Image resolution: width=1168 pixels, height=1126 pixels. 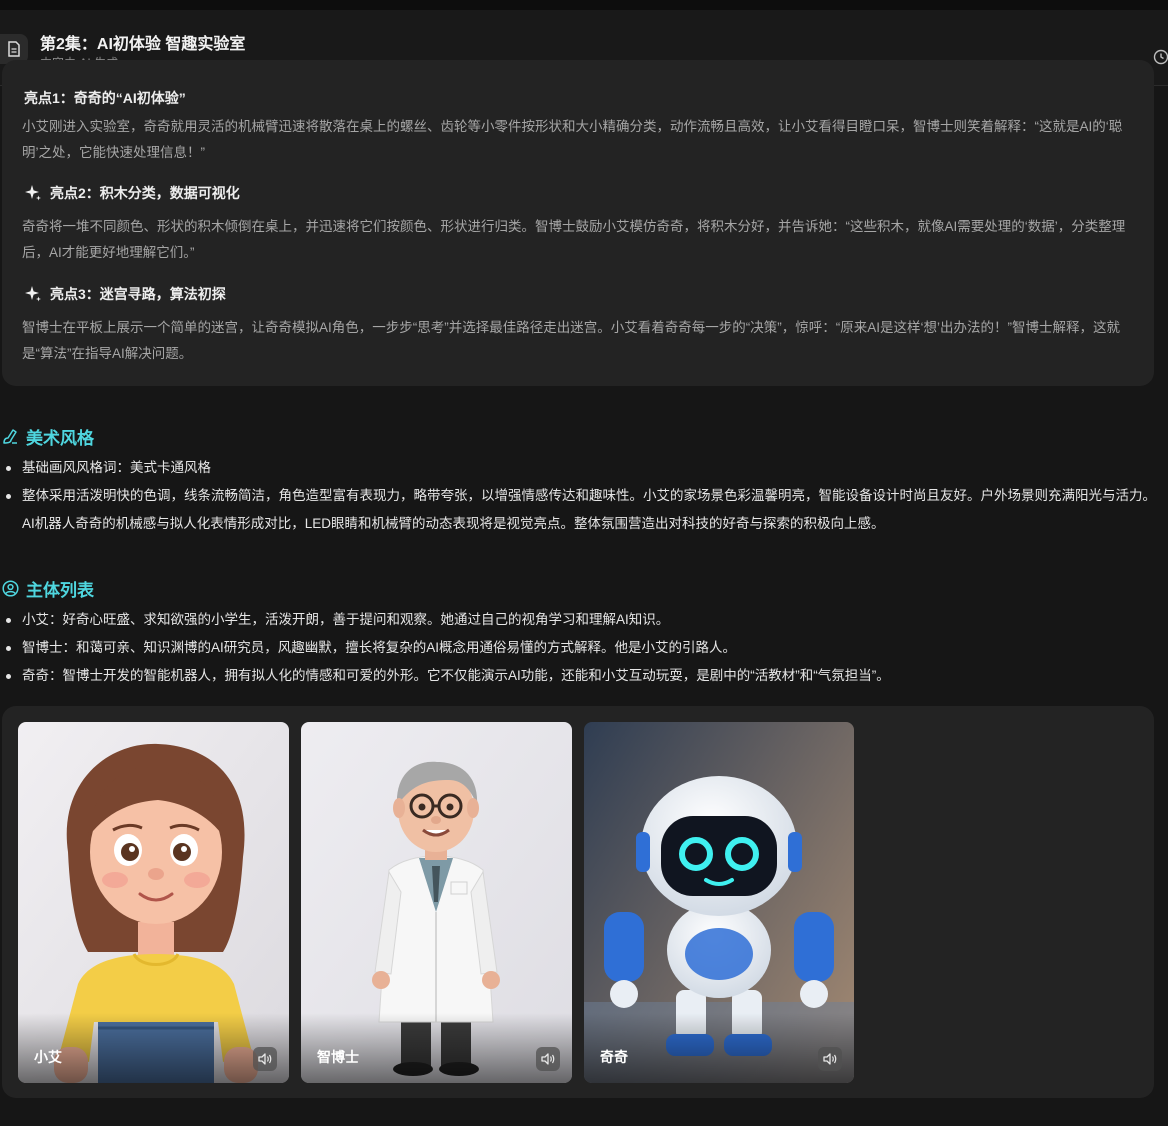 I want to click on user-circle-icon, so click(x=10, y=588).